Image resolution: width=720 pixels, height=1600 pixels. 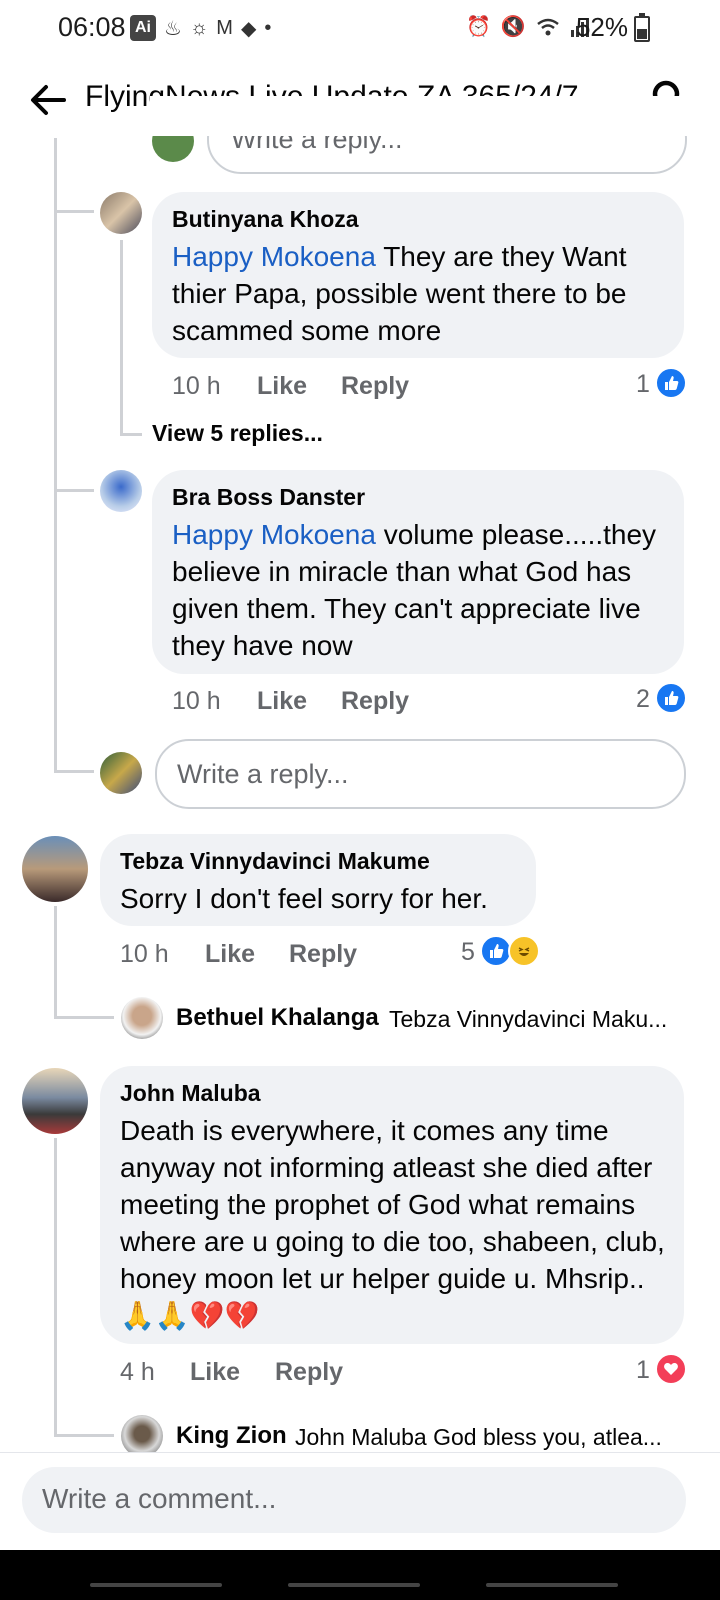 What do you see at coordinates (265, 219) in the screenshot?
I see `commenter-name: Butinyana Khoza` at bounding box center [265, 219].